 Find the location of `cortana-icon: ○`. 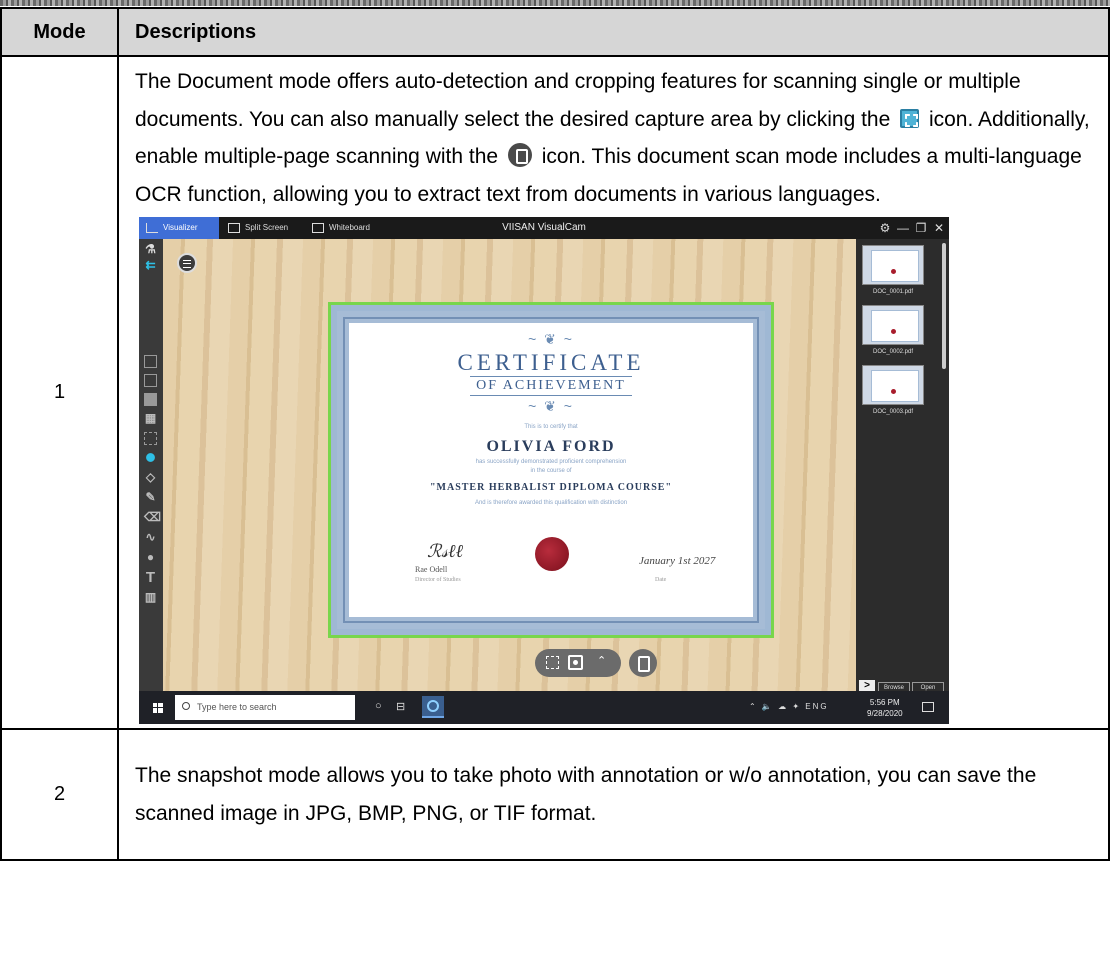

cortana-icon: ○ is located at coordinates (378, 706).